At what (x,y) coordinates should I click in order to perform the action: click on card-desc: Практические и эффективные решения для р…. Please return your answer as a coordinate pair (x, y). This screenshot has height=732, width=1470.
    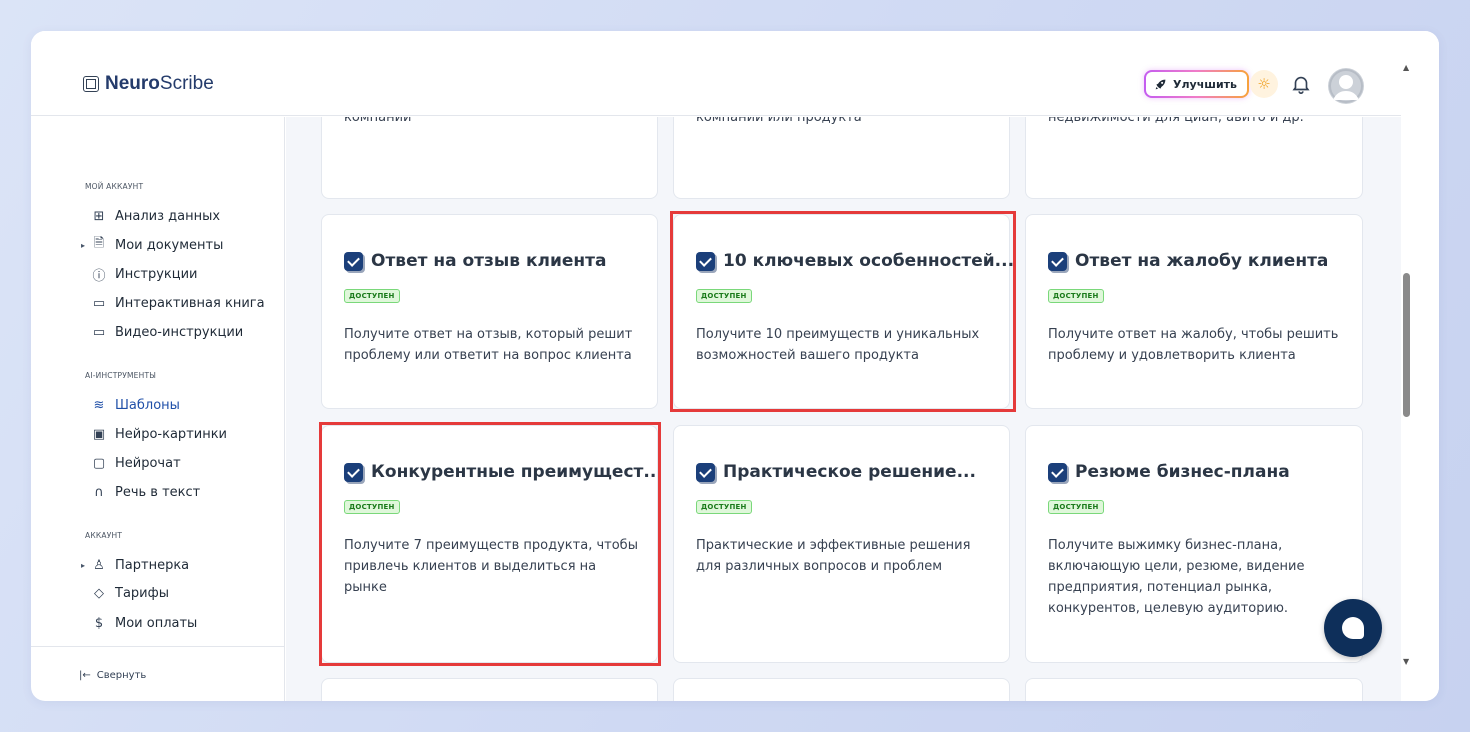
    Looking at the image, I should click on (833, 556).